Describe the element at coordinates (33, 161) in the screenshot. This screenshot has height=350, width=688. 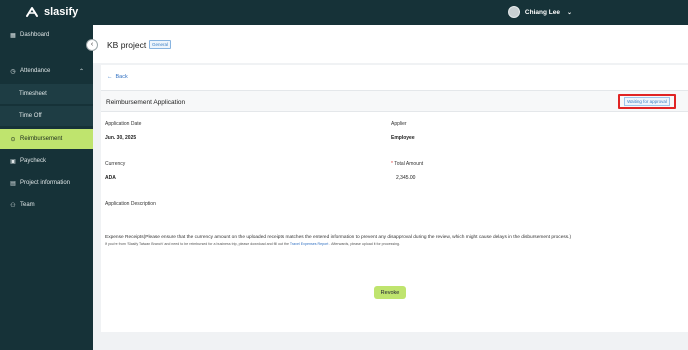
I see `sidebar-item-label: Paycheck` at that location.